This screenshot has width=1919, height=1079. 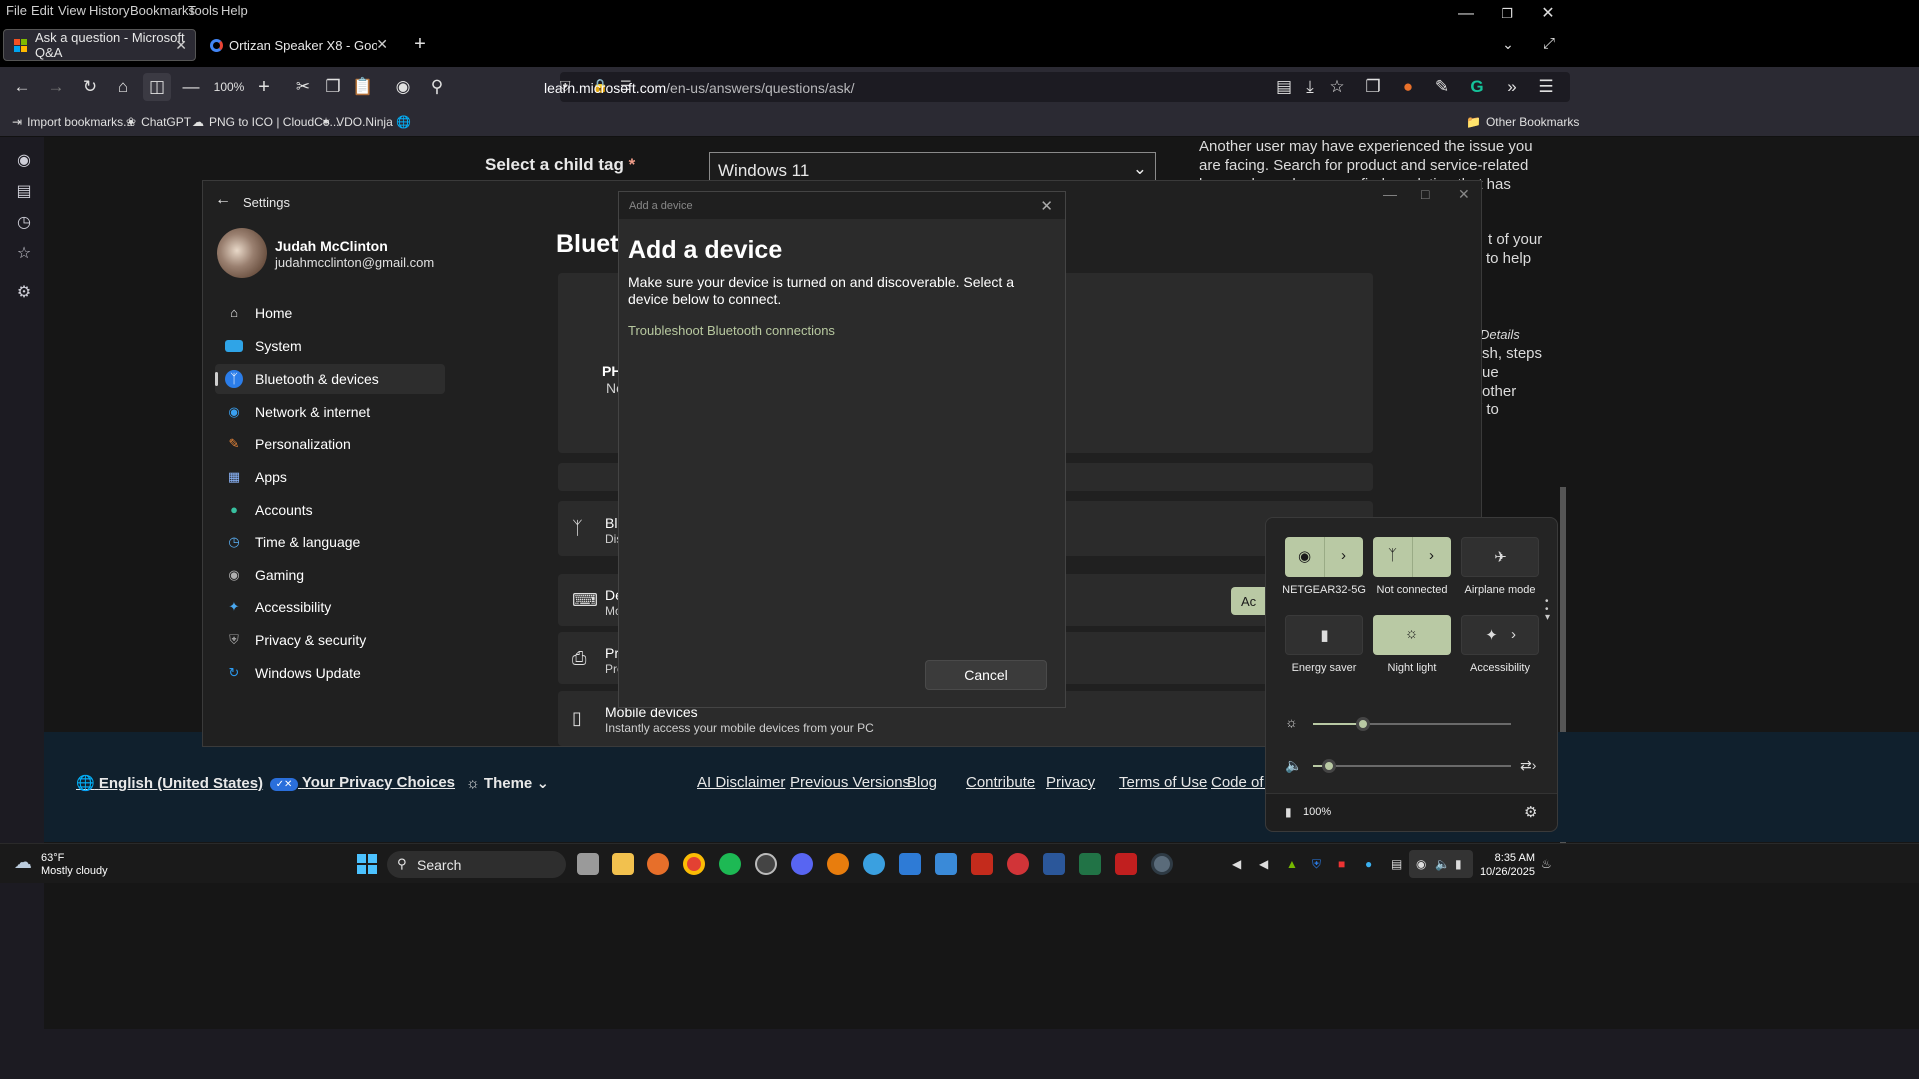 What do you see at coordinates (330, 607) in the screenshot?
I see `nav-accessibility: ✦ Accessibility` at bounding box center [330, 607].